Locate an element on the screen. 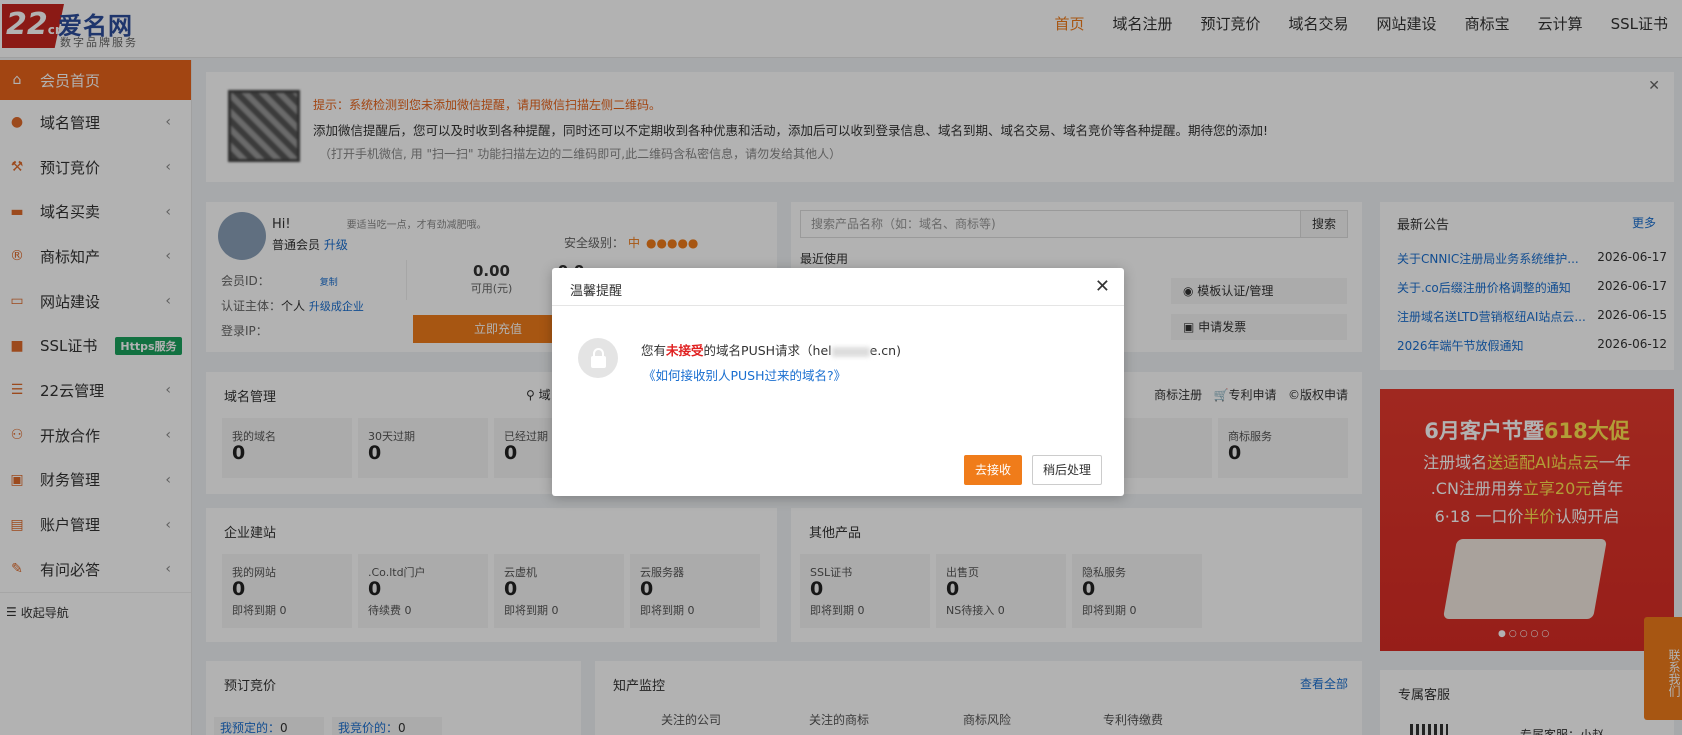 The width and height of the screenshot is (1682, 735). dialog-title: 温馨提醒 is located at coordinates (596, 291).